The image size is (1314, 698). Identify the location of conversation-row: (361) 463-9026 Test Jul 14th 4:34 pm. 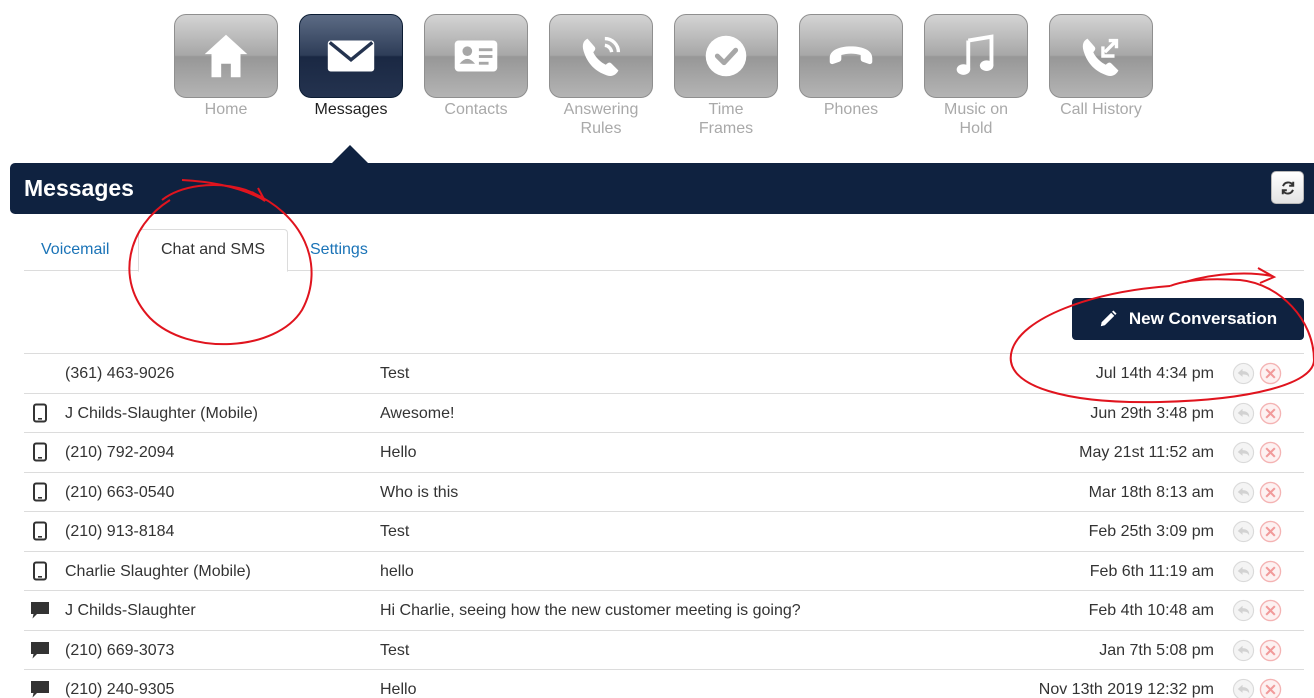
(664, 374).